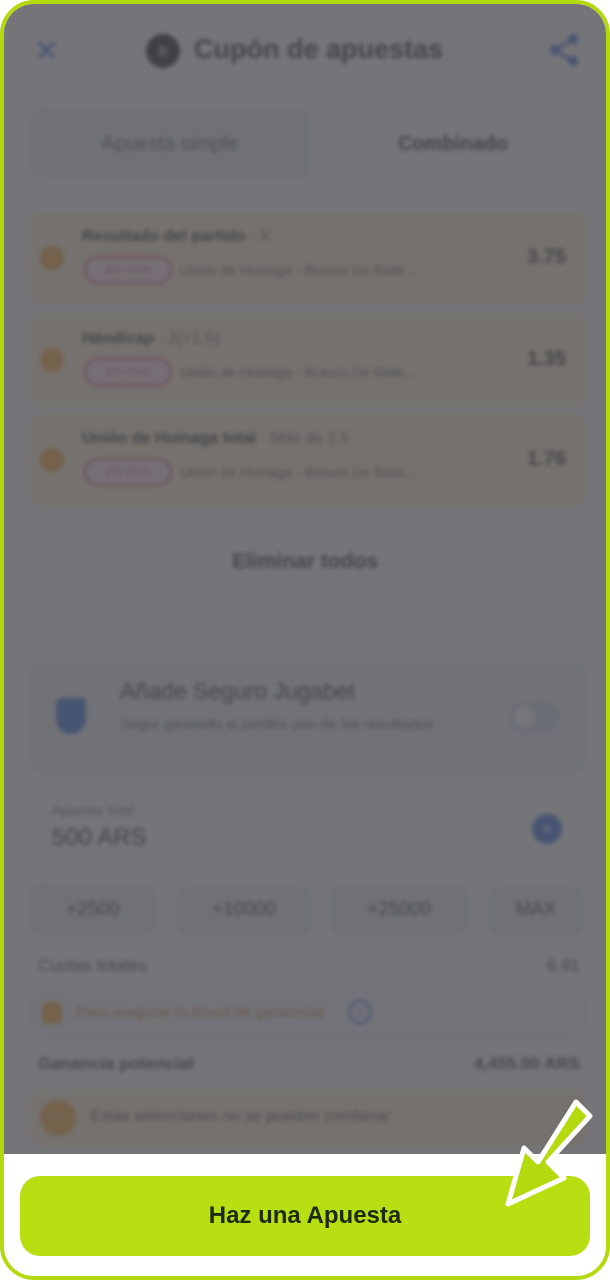  I want to click on info-icon: i, so click(360, 1012).